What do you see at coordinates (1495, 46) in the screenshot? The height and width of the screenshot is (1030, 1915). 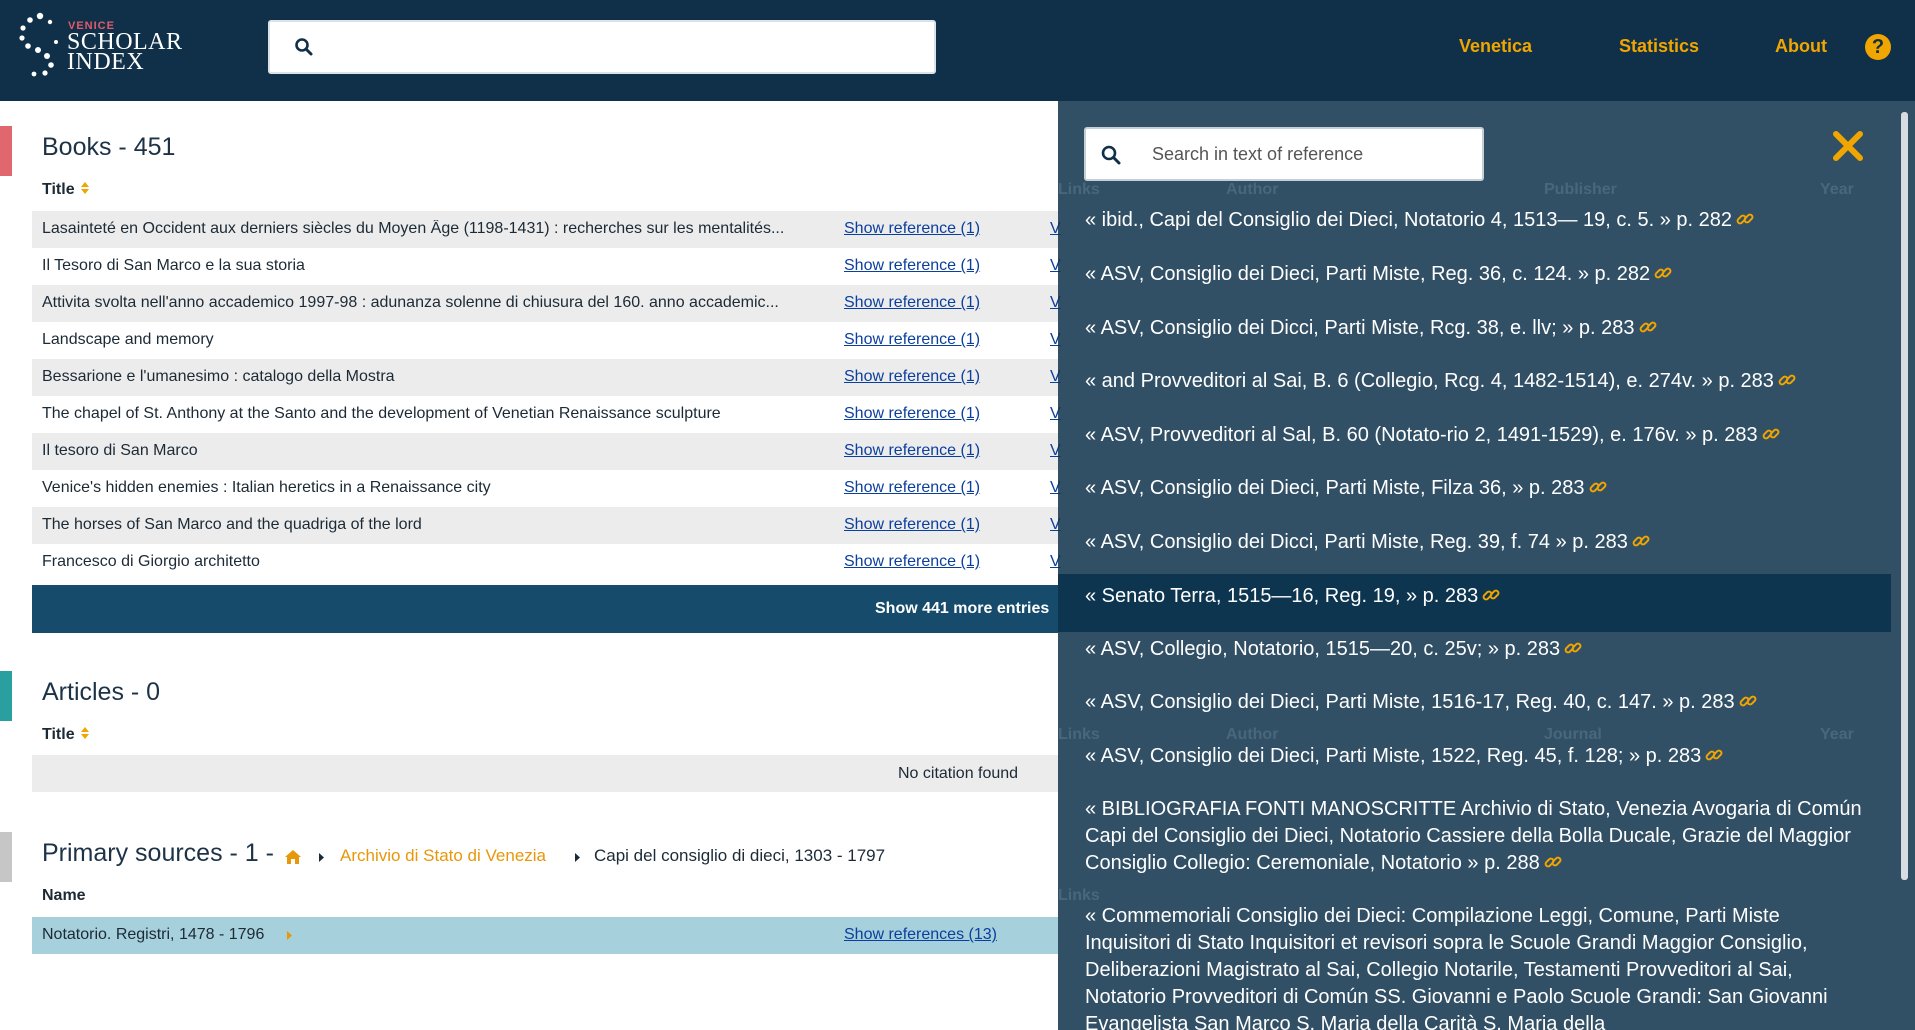 I see `nav-venetica: Venetica` at bounding box center [1495, 46].